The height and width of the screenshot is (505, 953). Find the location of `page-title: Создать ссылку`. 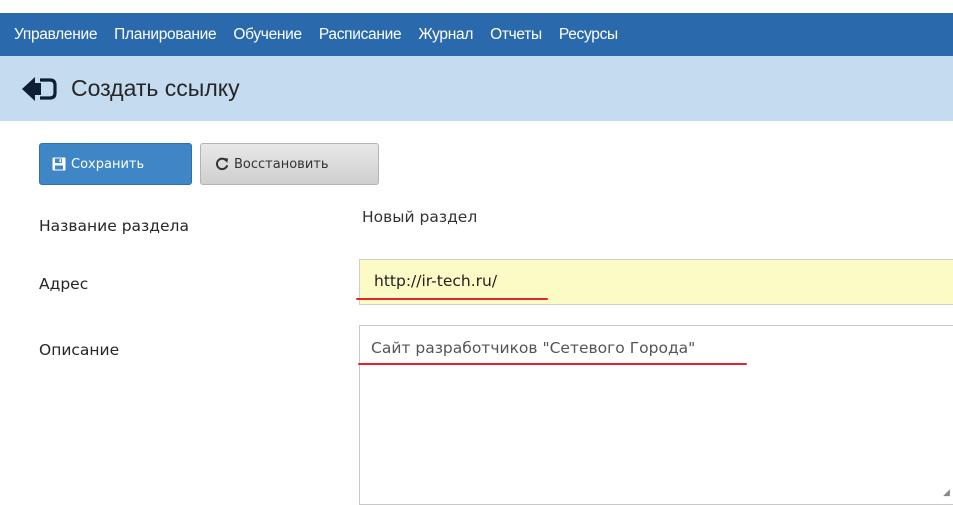

page-title: Создать ссылку is located at coordinates (155, 88).